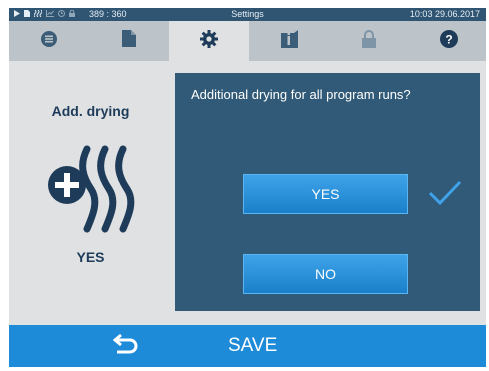 The width and height of the screenshot is (489, 371). Describe the element at coordinates (301, 94) in the screenshot. I see `dialog-question: Additional drying for all program runs?` at that location.